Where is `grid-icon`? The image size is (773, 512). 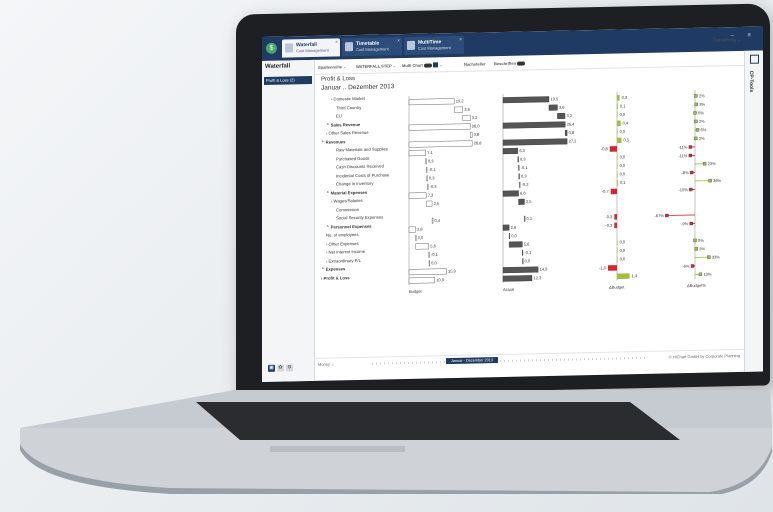
grid-icon is located at coordinates (436, 65).